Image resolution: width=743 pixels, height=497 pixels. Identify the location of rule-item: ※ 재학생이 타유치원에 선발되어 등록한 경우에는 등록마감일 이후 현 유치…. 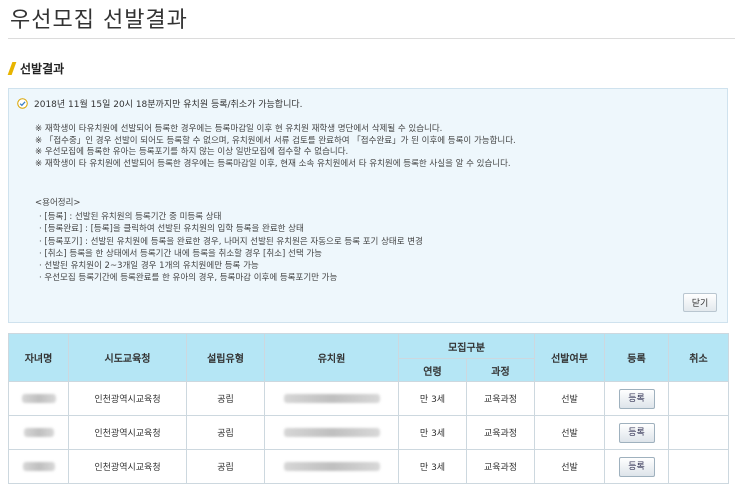
(239, 129).